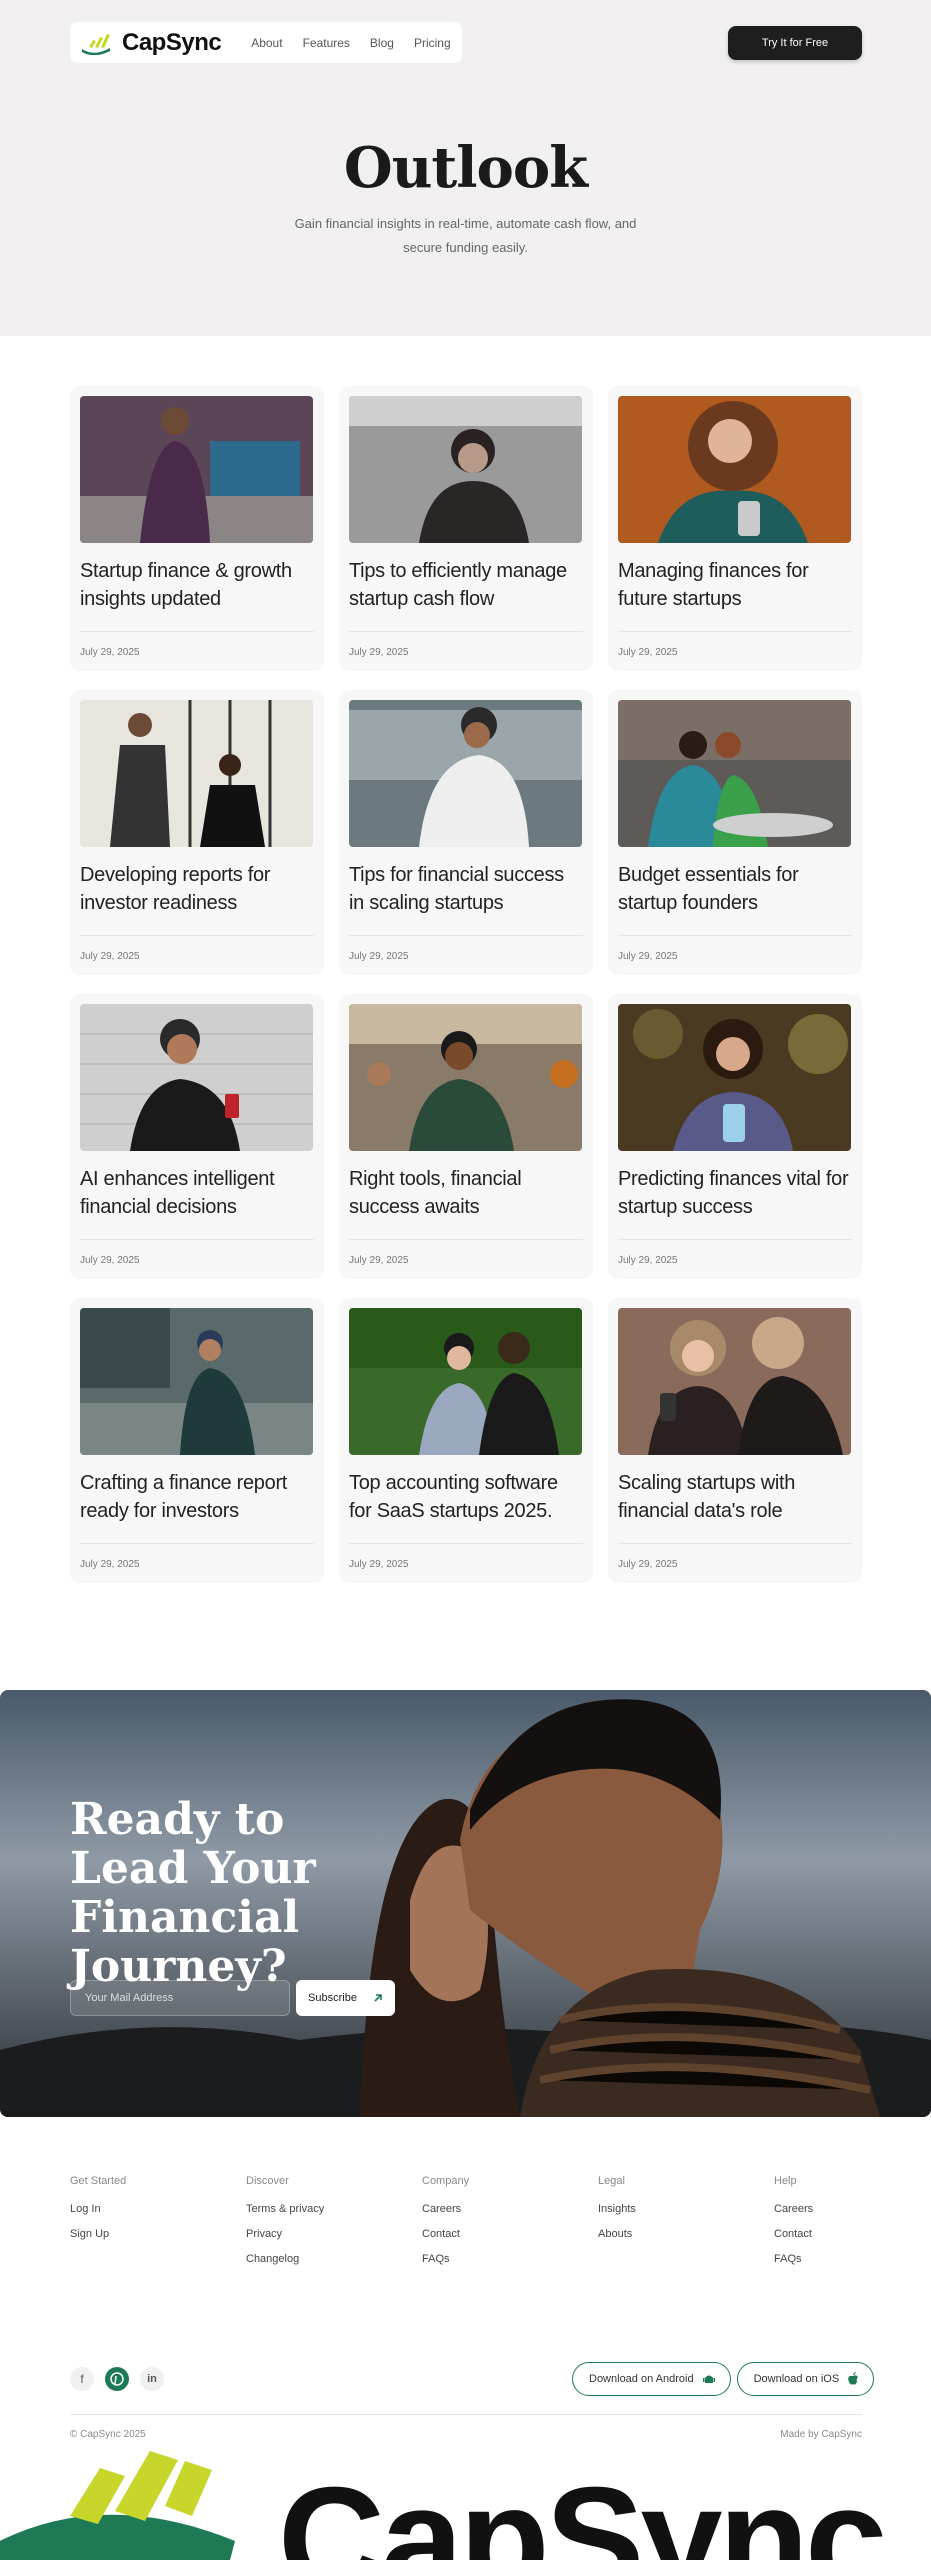  What do you see at coordinates (821, 2434) in the screenshot?
I see `made-by: Made by CapSync` at bounding box center [821, 2434].